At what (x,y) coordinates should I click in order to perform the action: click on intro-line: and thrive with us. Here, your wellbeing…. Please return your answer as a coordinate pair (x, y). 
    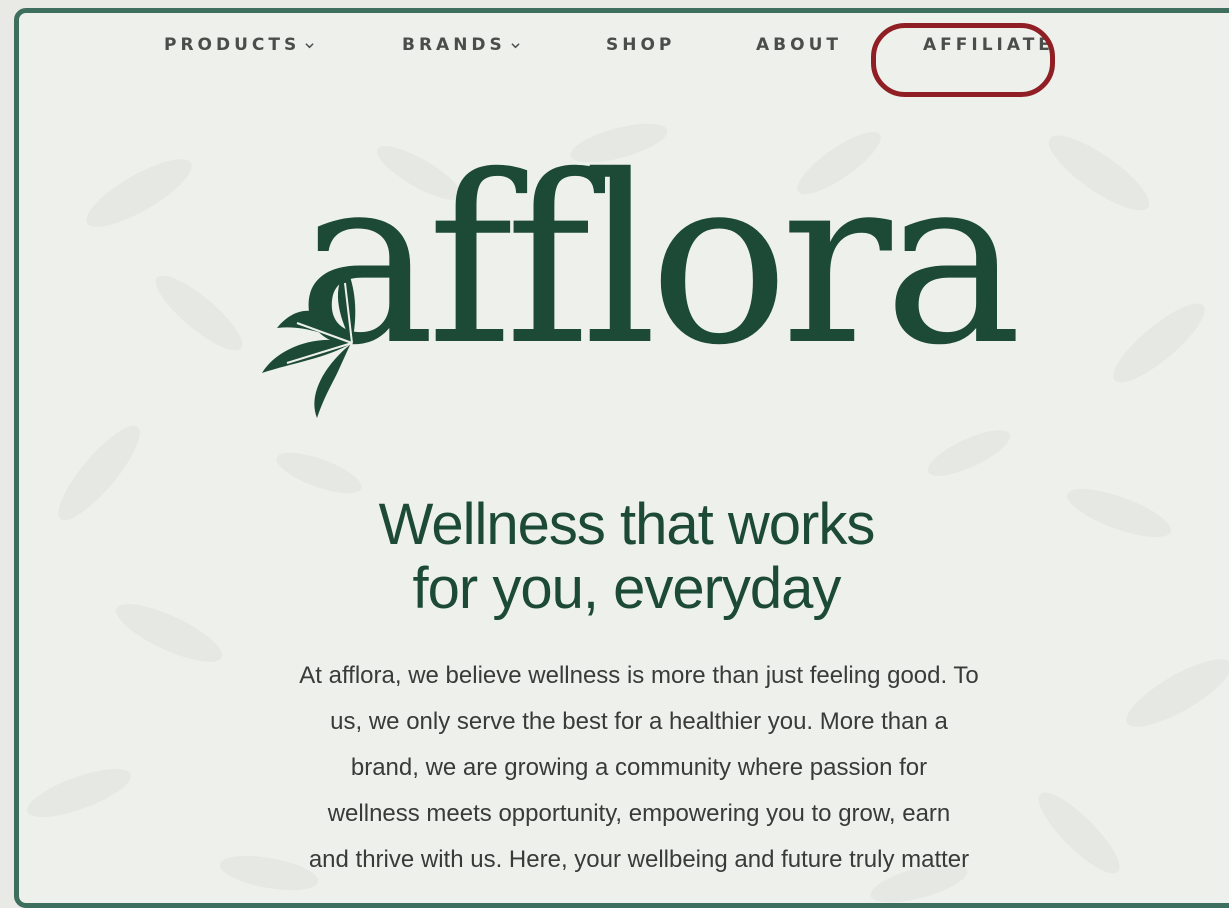
    Looking at the image, I should click on (639, 859).